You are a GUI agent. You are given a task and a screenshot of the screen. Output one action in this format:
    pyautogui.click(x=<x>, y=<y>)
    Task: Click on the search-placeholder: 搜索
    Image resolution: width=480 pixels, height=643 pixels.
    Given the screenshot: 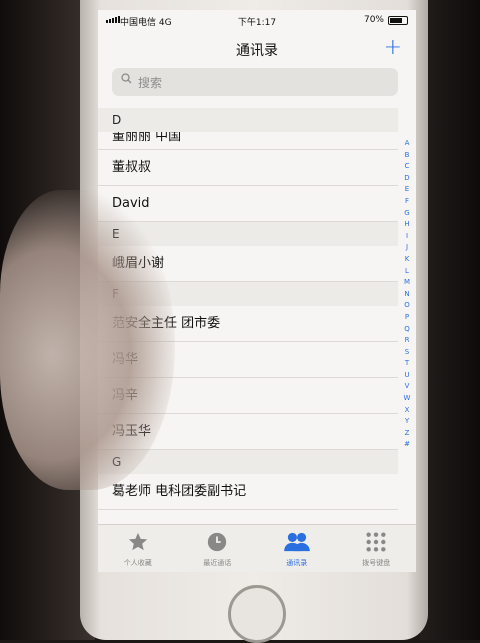 What is the action you would take?
    pyautogui.click(x=150, y=83)
    